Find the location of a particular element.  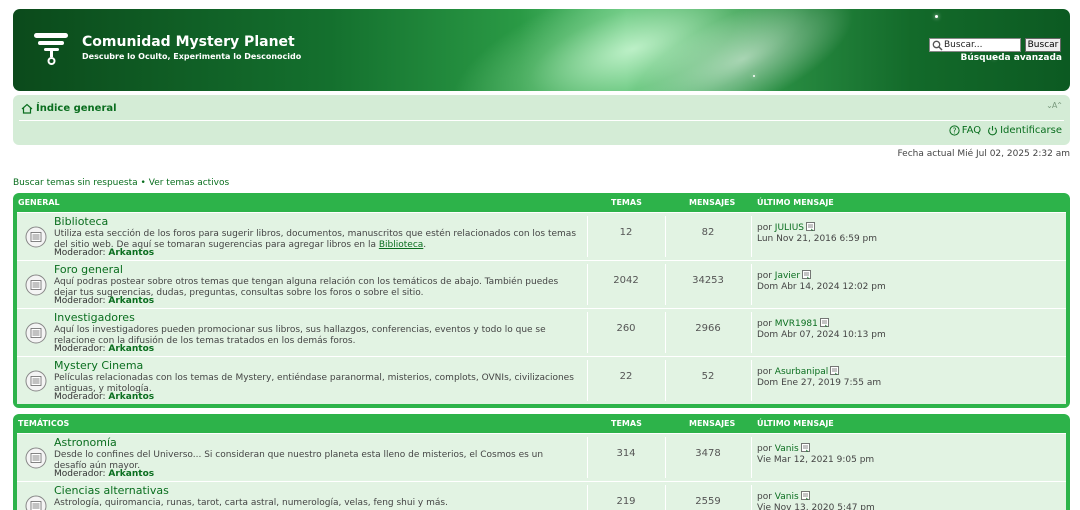

forum-title-link: Ciencias alternativas is located at coordinates (111, 490).